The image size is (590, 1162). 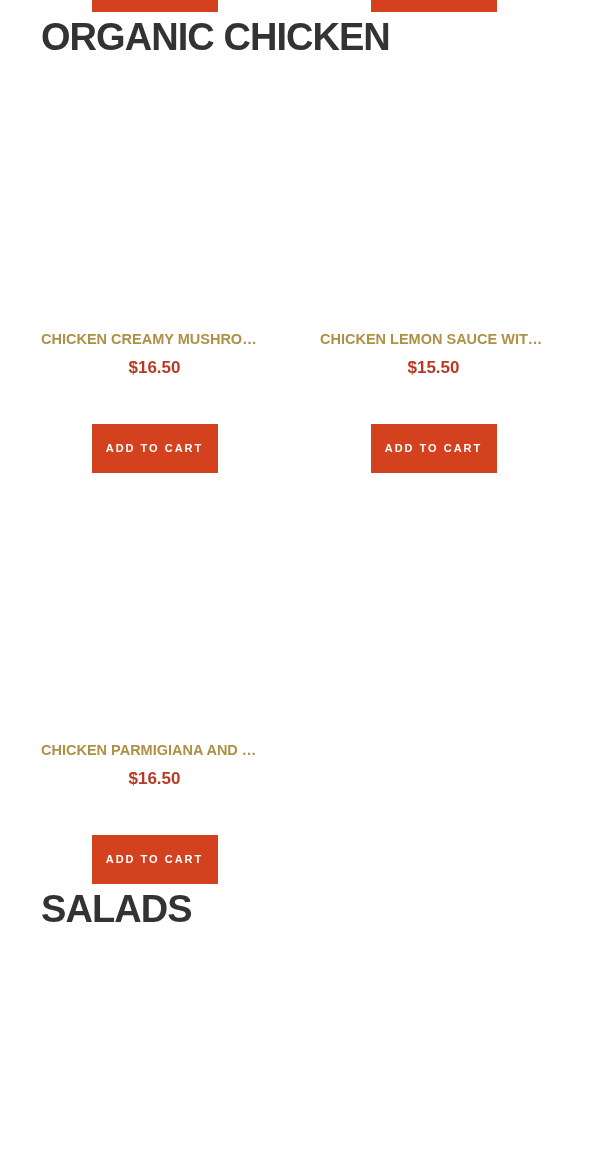 What do you see at coordinates (433, 368) in the screenshot?
I see `product-price: $15.50` at bounding box center [433, 368].